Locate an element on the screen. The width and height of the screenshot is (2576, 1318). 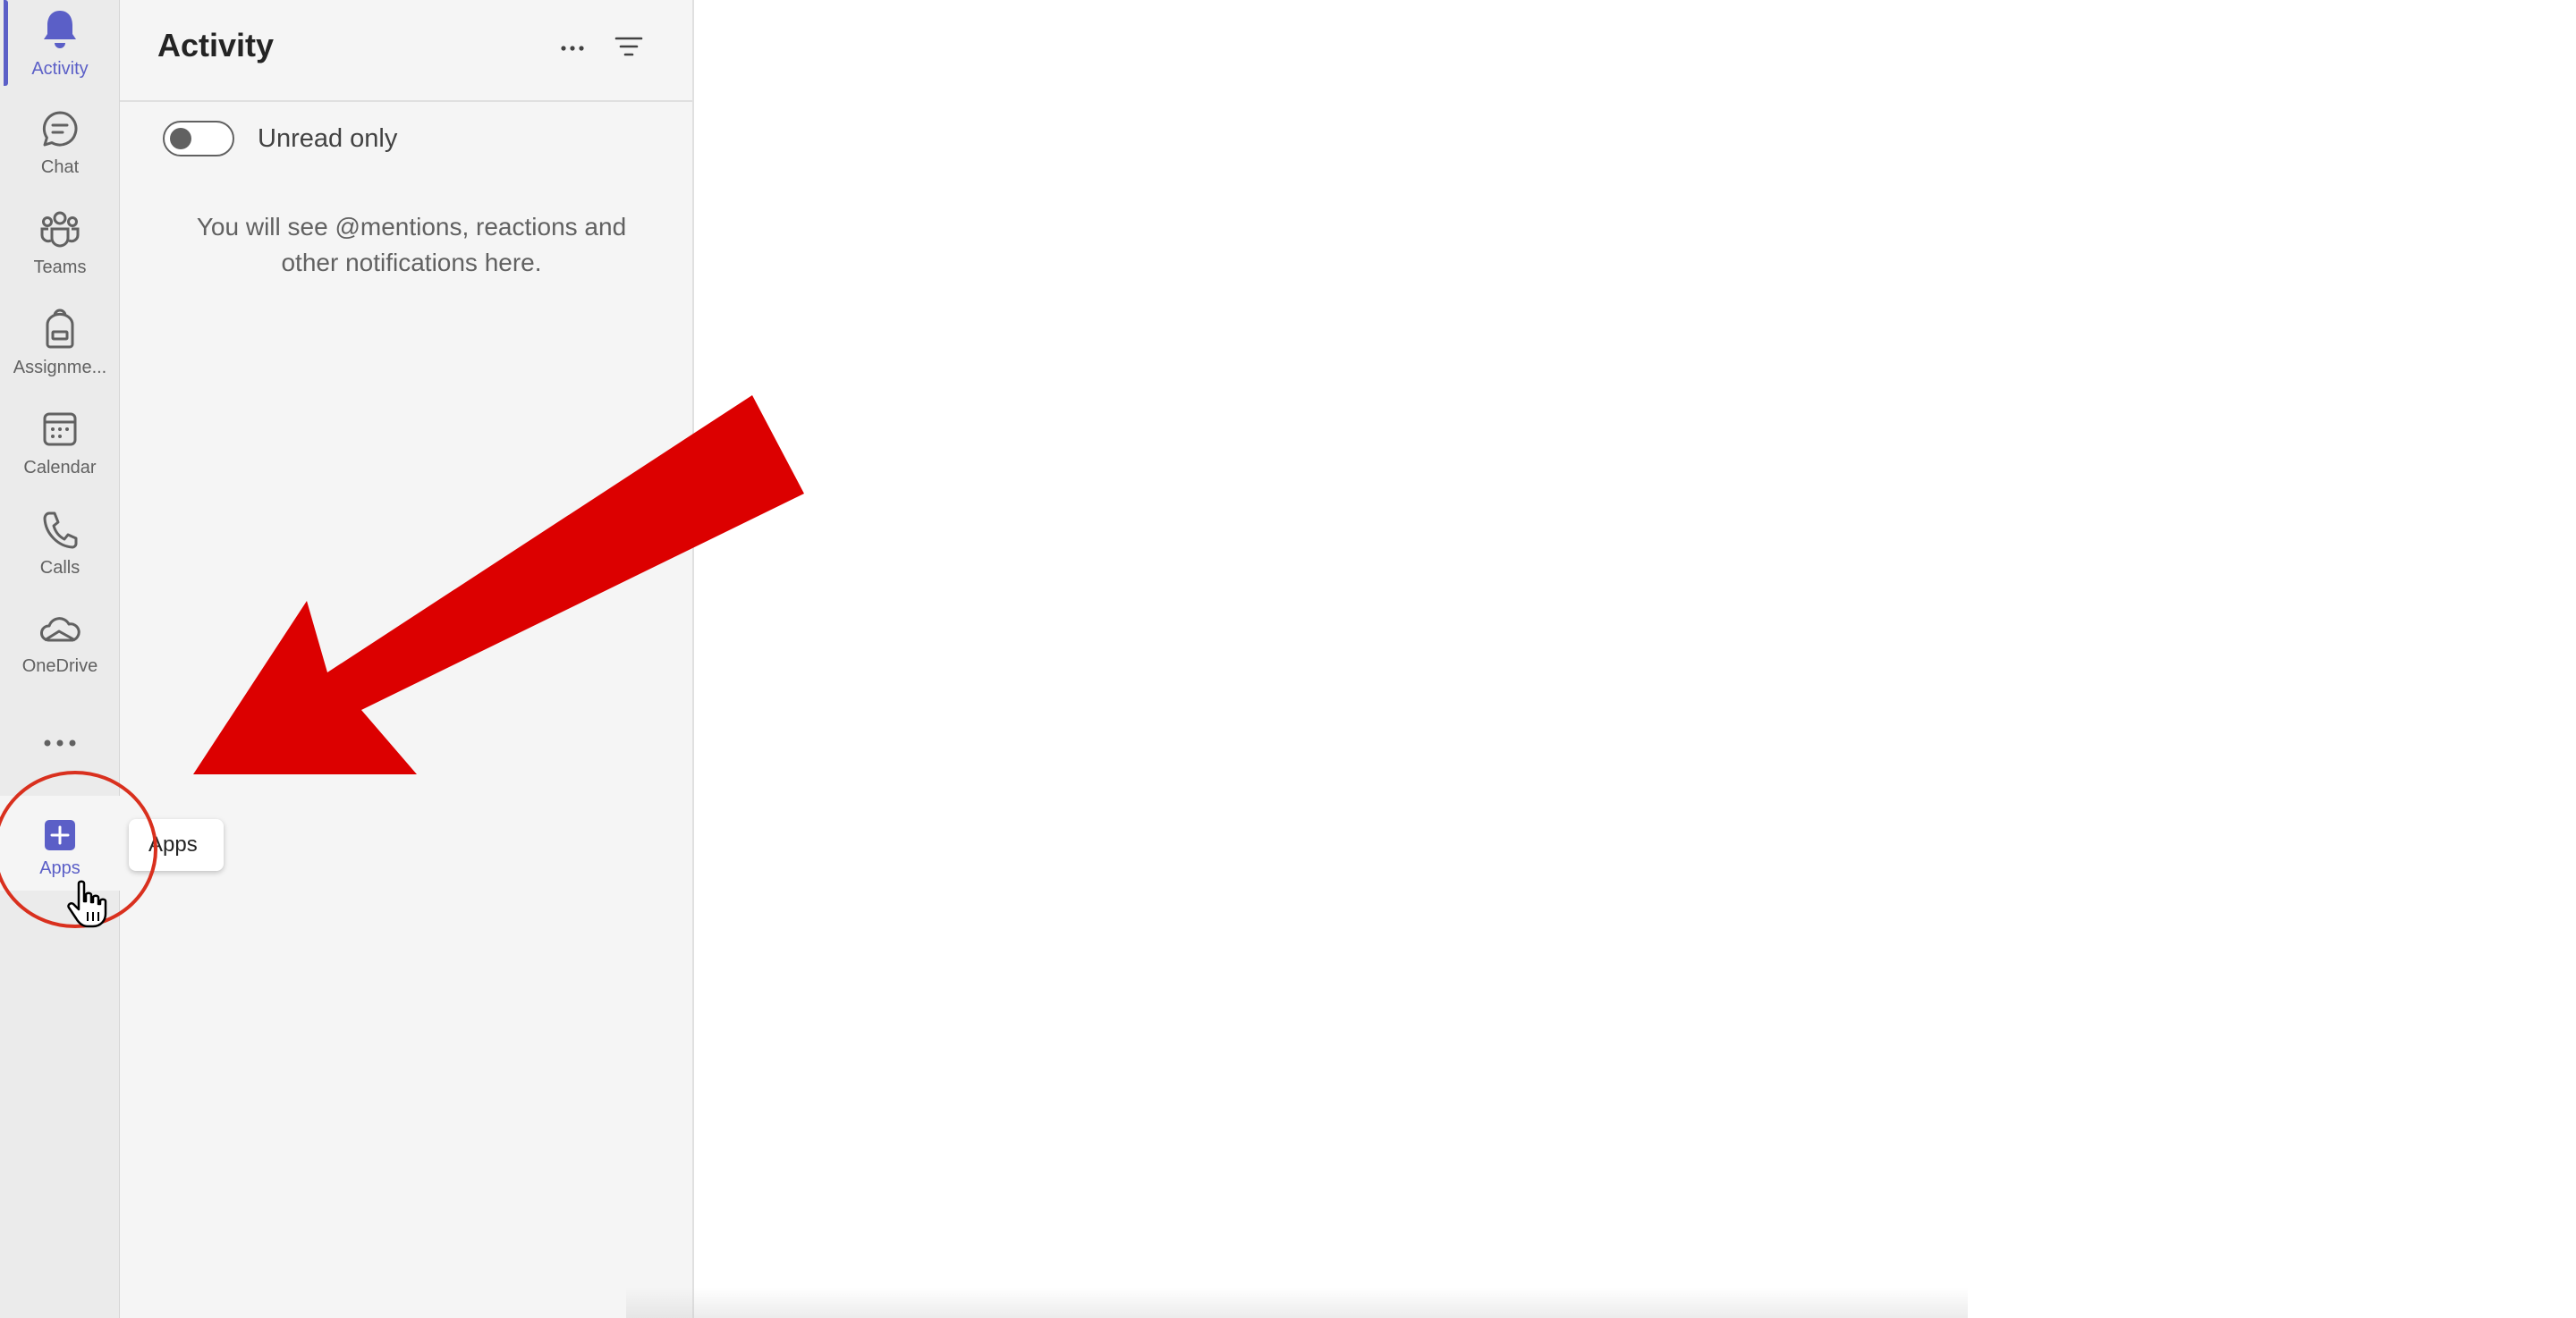
rail-item-label: Apps is located at coordinates (59, 868).